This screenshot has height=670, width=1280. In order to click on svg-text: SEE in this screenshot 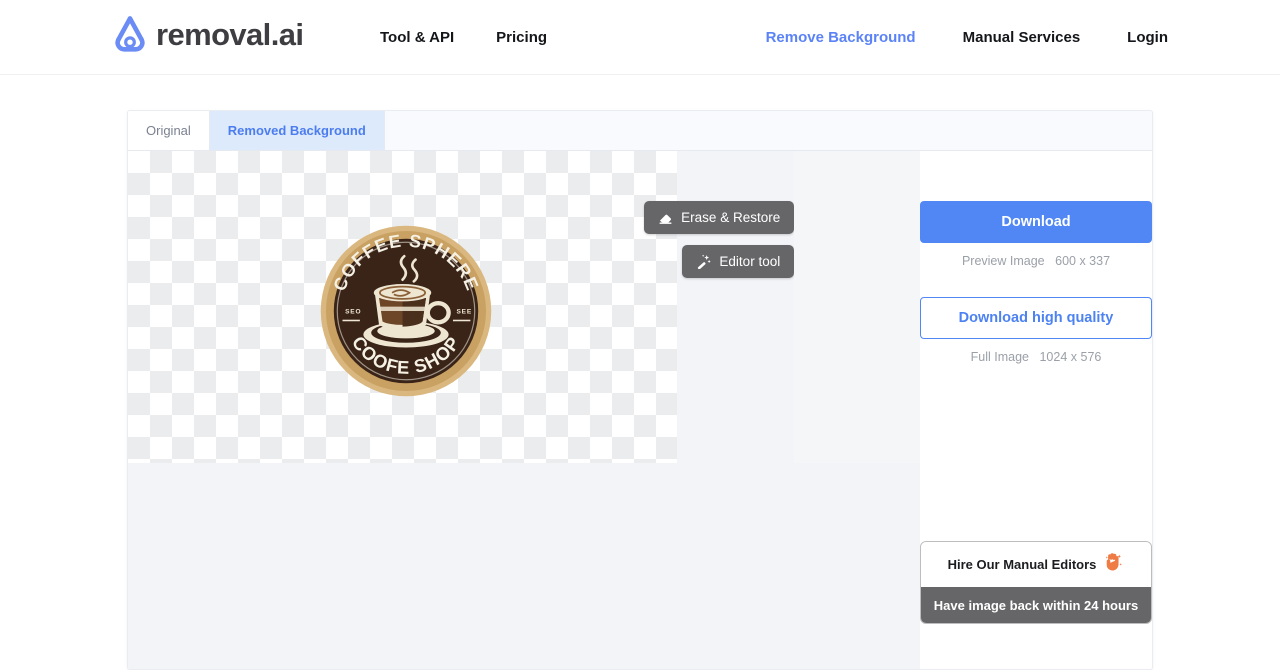, I will do `click(464, 312)`.